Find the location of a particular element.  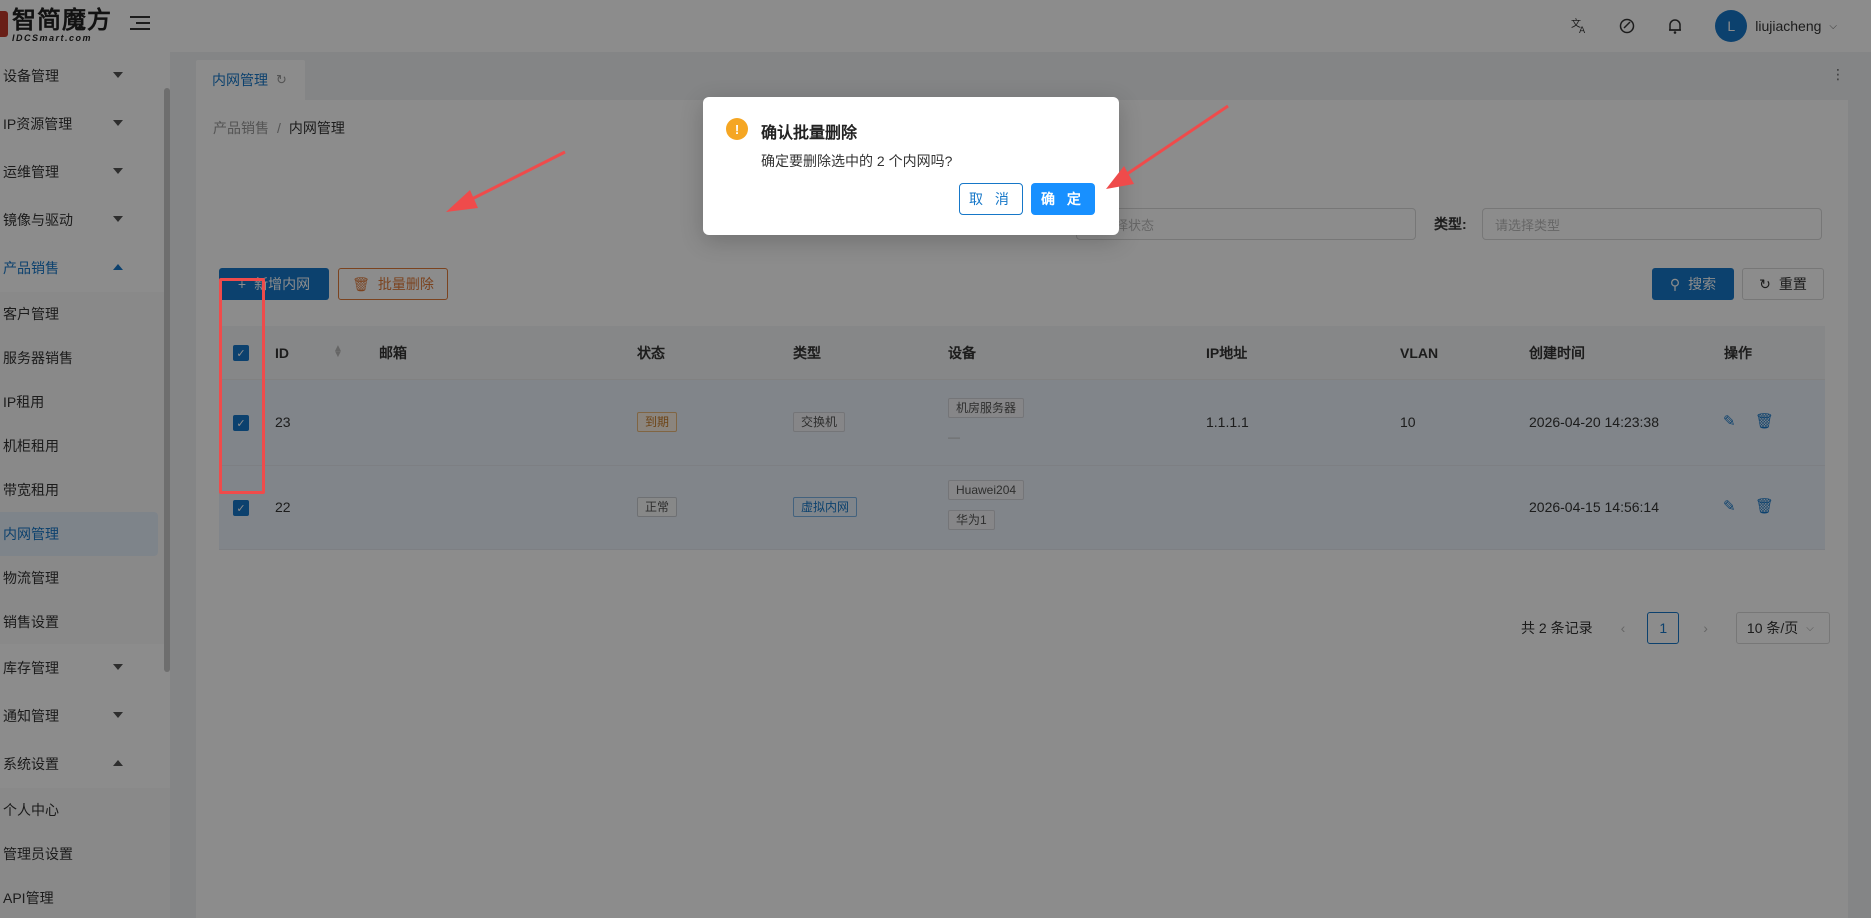

annotation-arrow-batch-delete is located at coordinates (506, 181).